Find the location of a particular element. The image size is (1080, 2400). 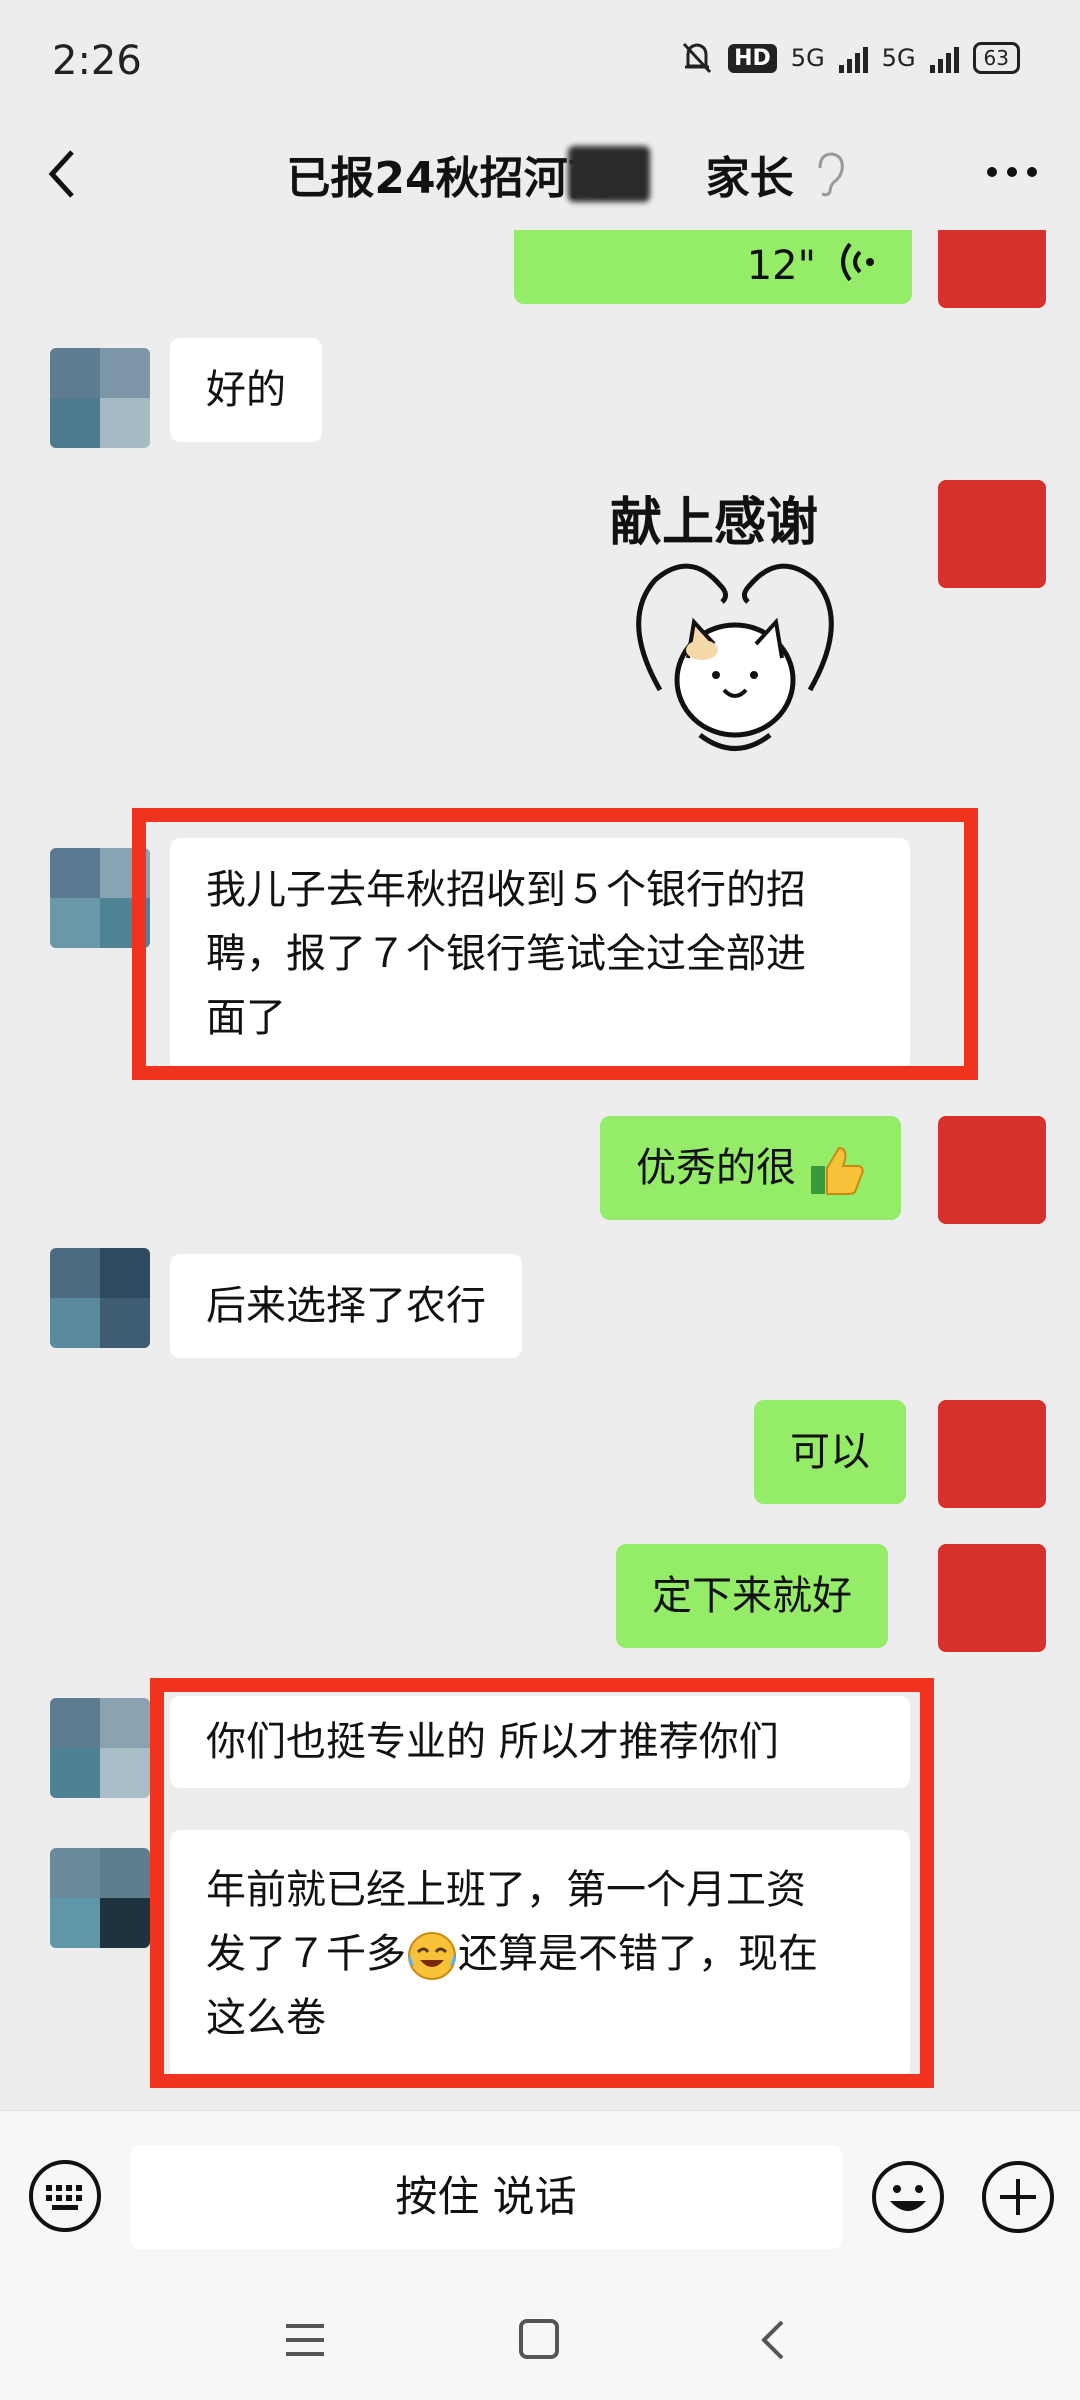

more-options-icon is located at coordinates (1012, 172).